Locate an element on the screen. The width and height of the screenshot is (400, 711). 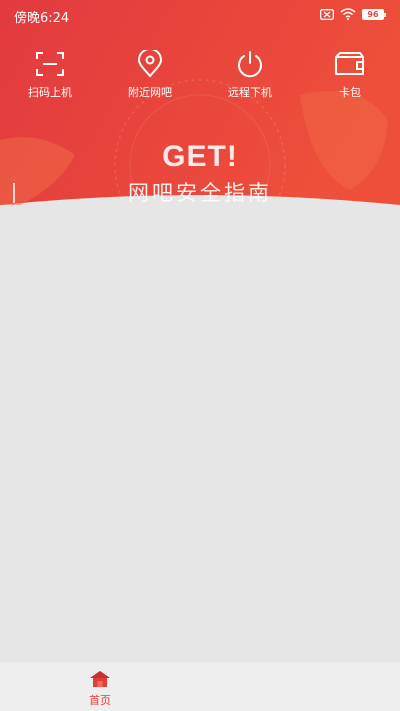
remote-logout-label: 远程下机 is located at coordinates (250, 92).